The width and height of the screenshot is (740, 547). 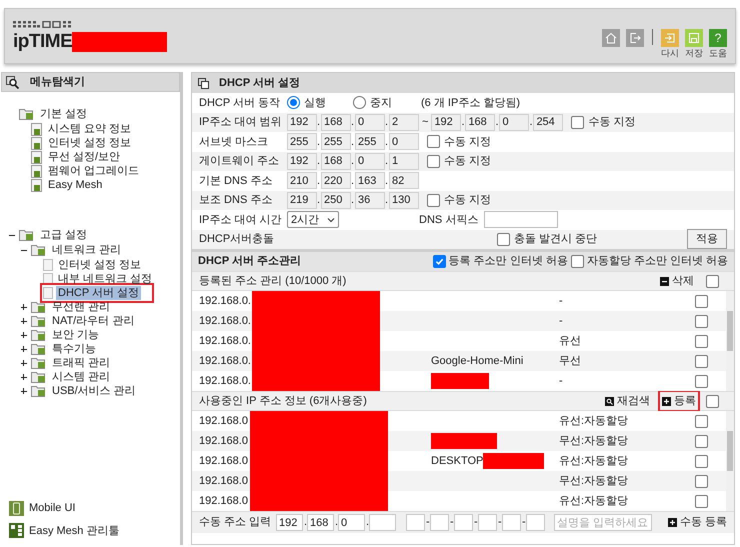 What do you see at coordinates (370, 200) in the screenshot?
I see `octet-field: 36` at bounding box center [370, 200].